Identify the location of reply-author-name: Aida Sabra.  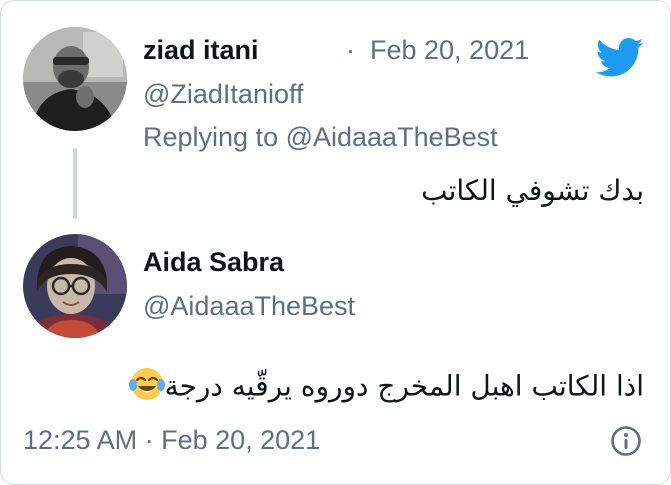
(213, 262).